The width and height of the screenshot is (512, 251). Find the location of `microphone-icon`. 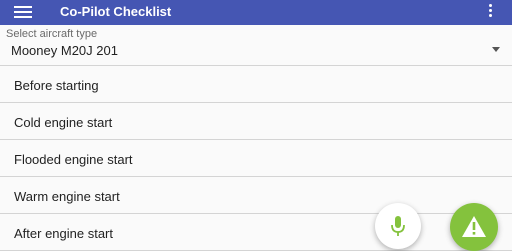

microphone-icon is located at coordinates (398, 226).